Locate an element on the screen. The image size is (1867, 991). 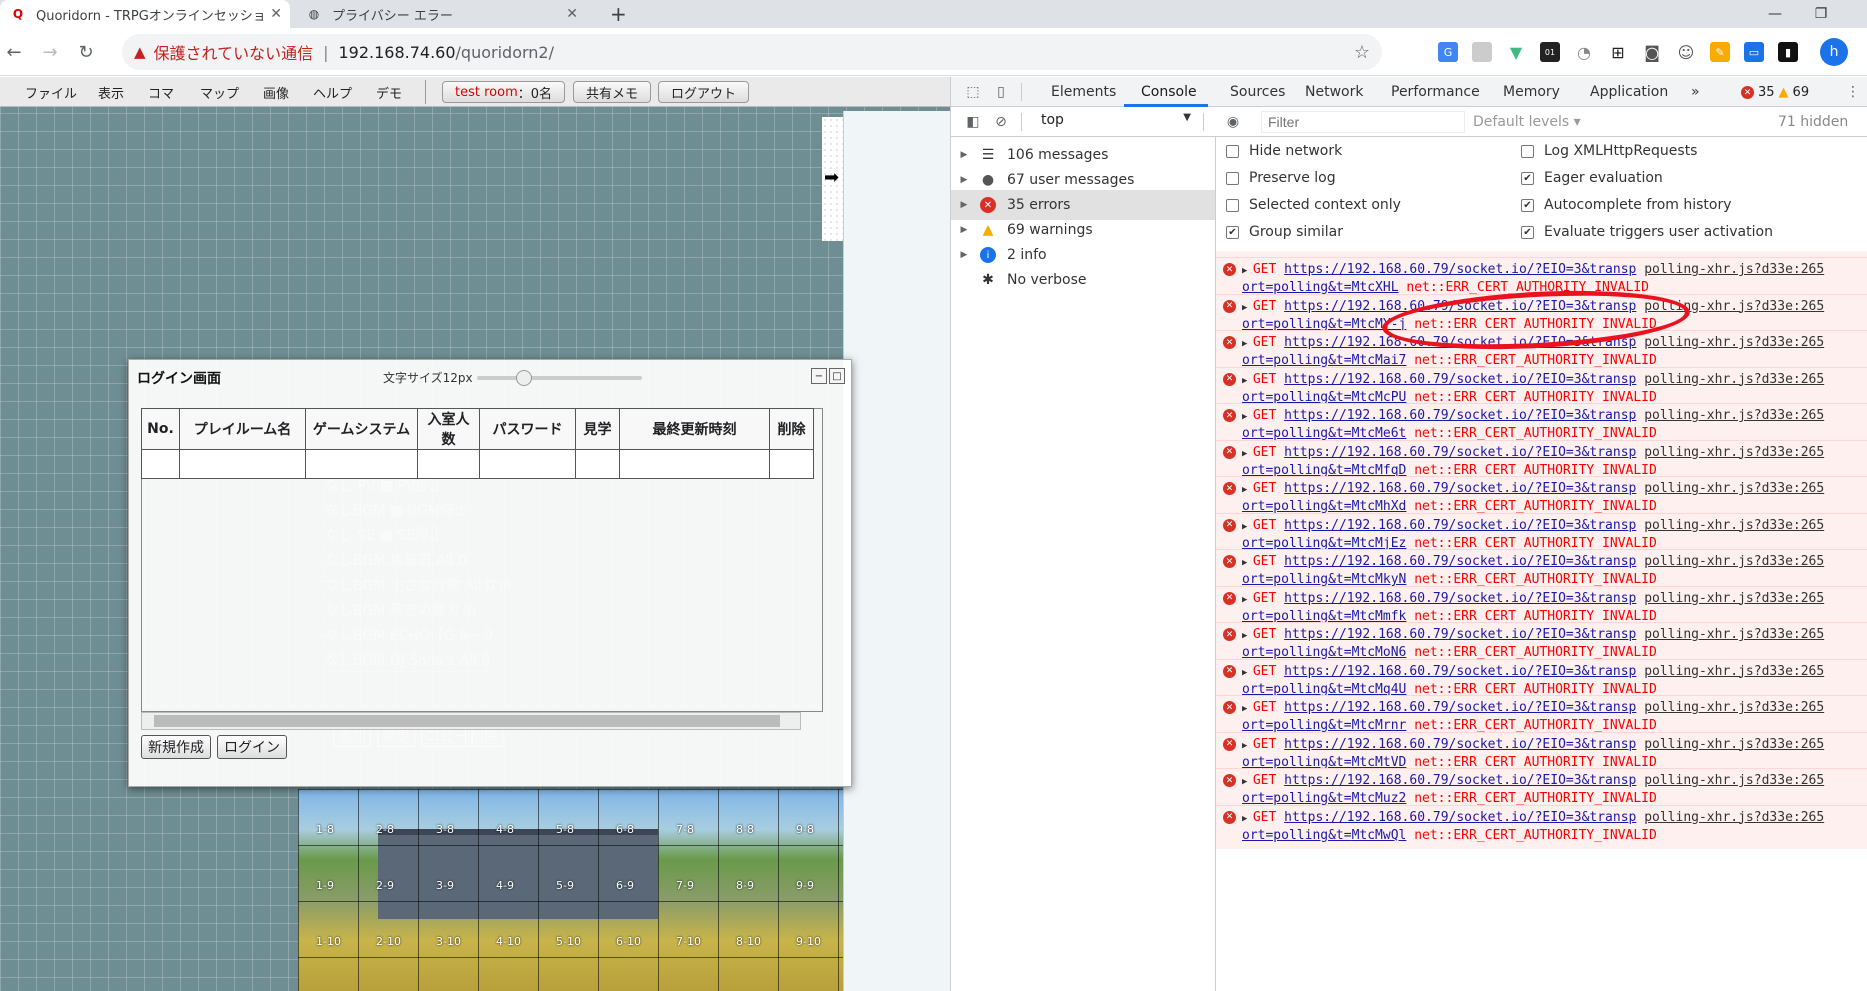
font-size-slider-knob is located at coordinates (524, 378).